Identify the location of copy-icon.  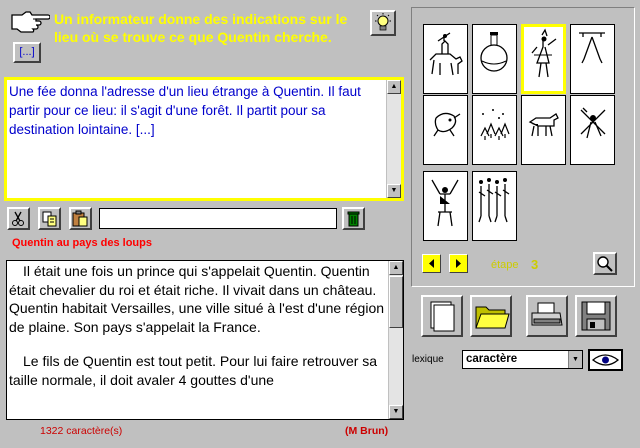
(49, 219).